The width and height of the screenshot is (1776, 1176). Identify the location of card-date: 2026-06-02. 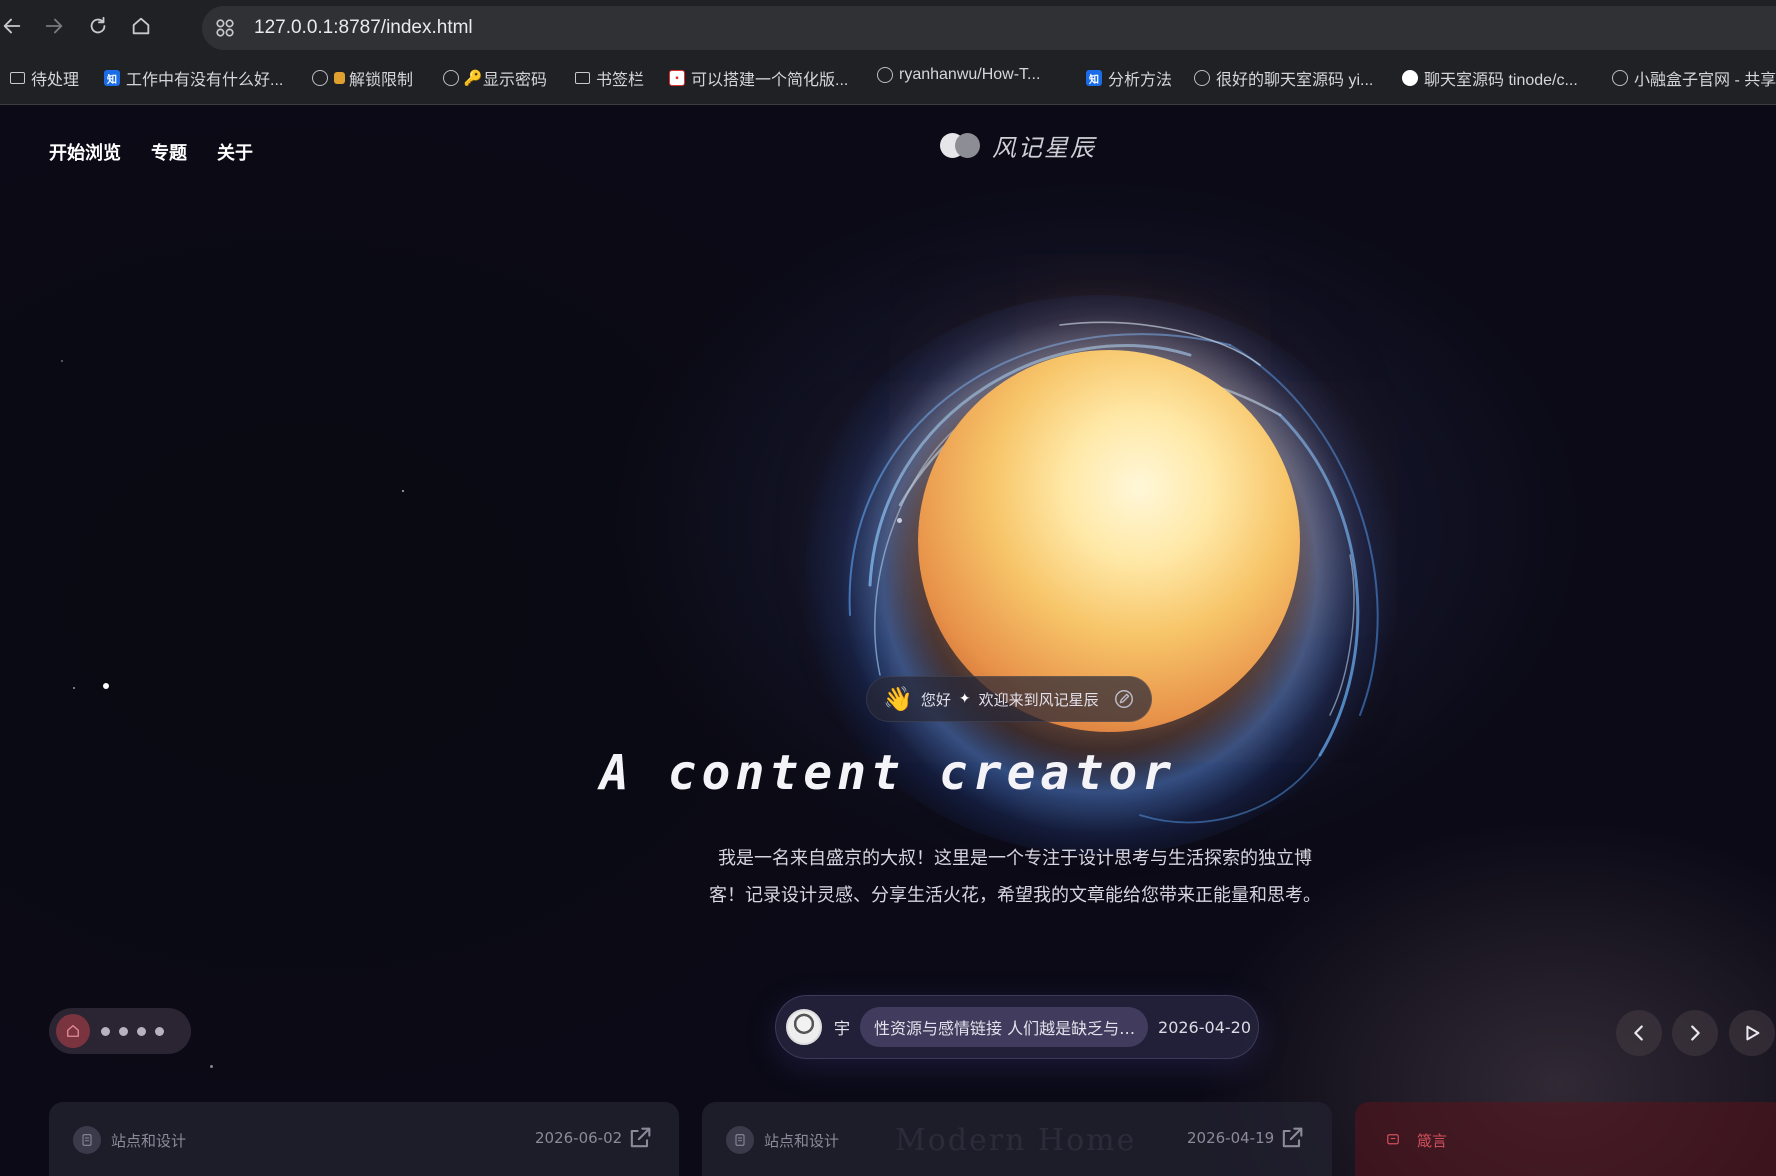
(579, 1138).